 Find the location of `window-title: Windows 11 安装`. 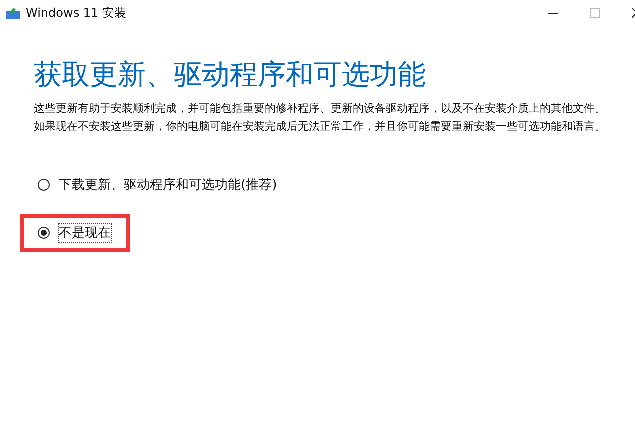

window-title: Windows 11 安装 is located at coordinates (76, 13).